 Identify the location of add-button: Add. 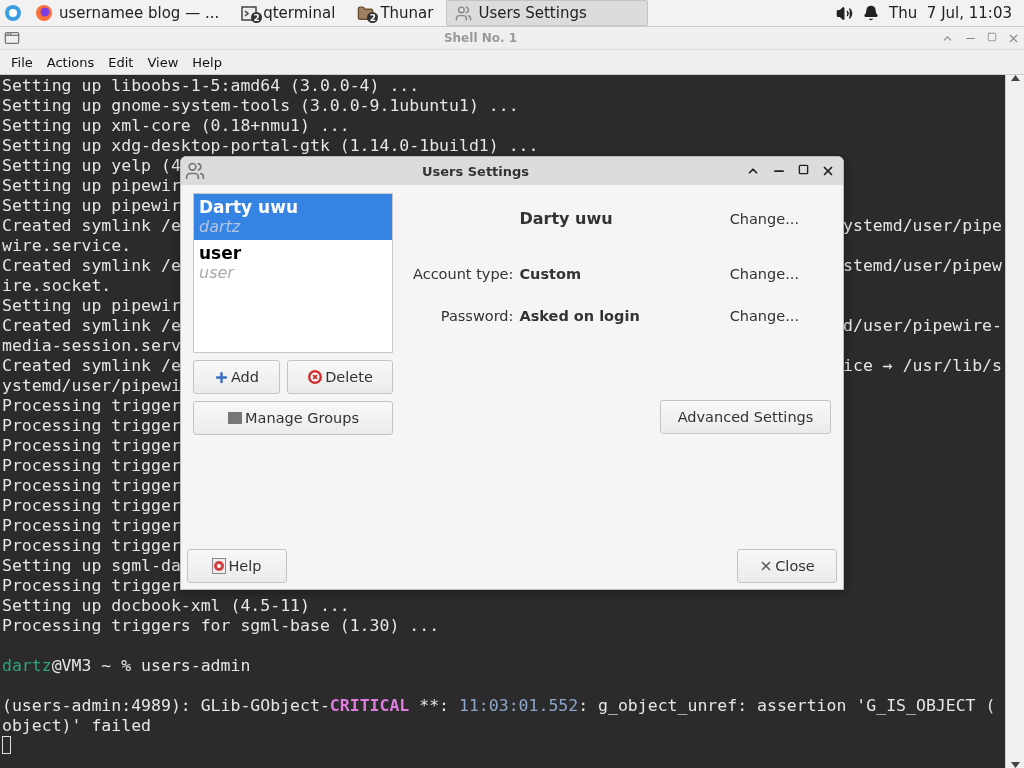
(236, 377).